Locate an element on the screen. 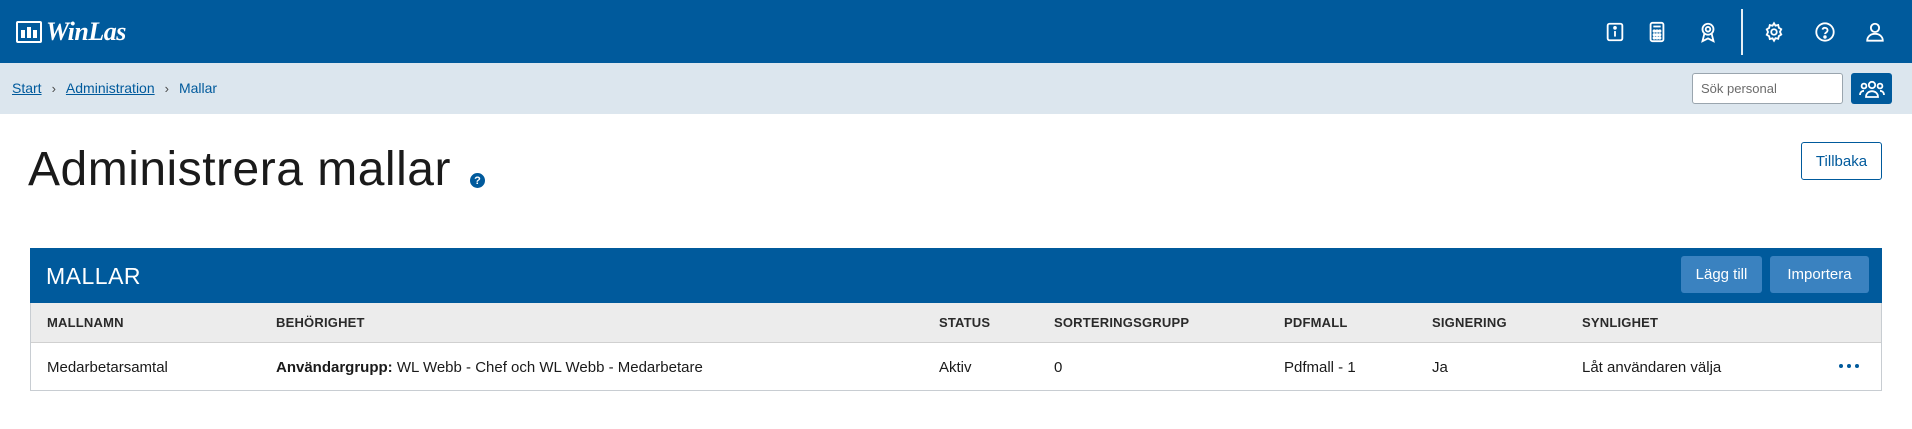 The image size is (1912, 429). column-header-visibility: SYNLIGHET is located at coordinates (1620, 322).